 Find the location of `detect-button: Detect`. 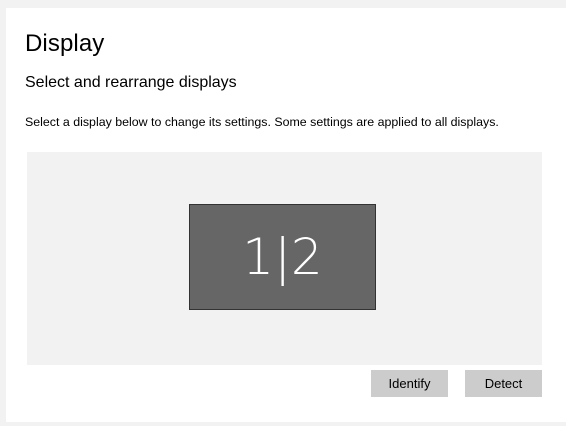

detect-button: Detect is located at coordinates (503, 383).